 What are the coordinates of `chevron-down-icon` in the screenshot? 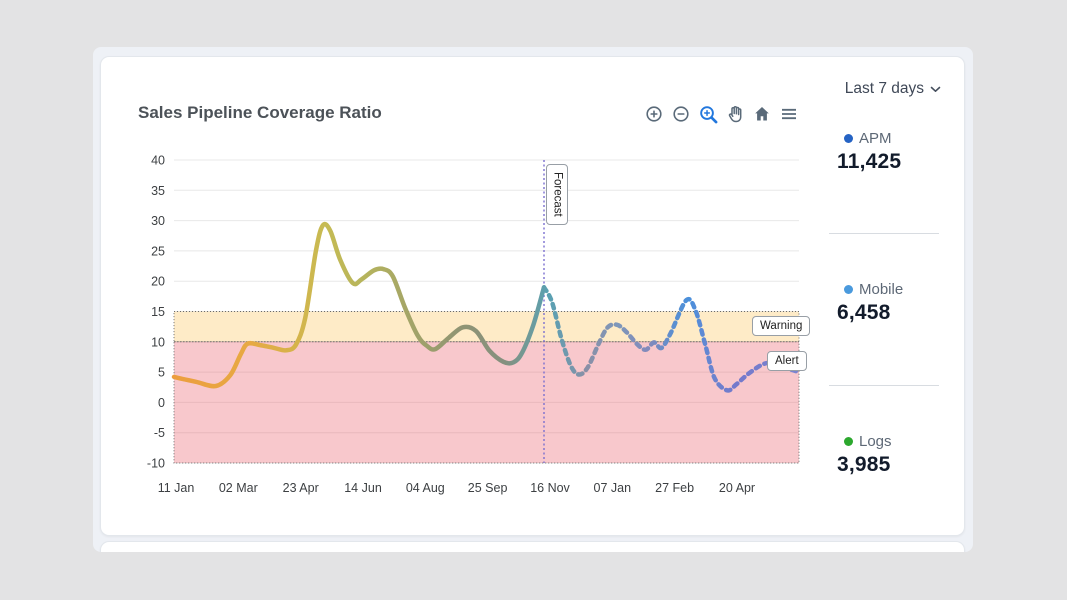 It's located at (935, 89).